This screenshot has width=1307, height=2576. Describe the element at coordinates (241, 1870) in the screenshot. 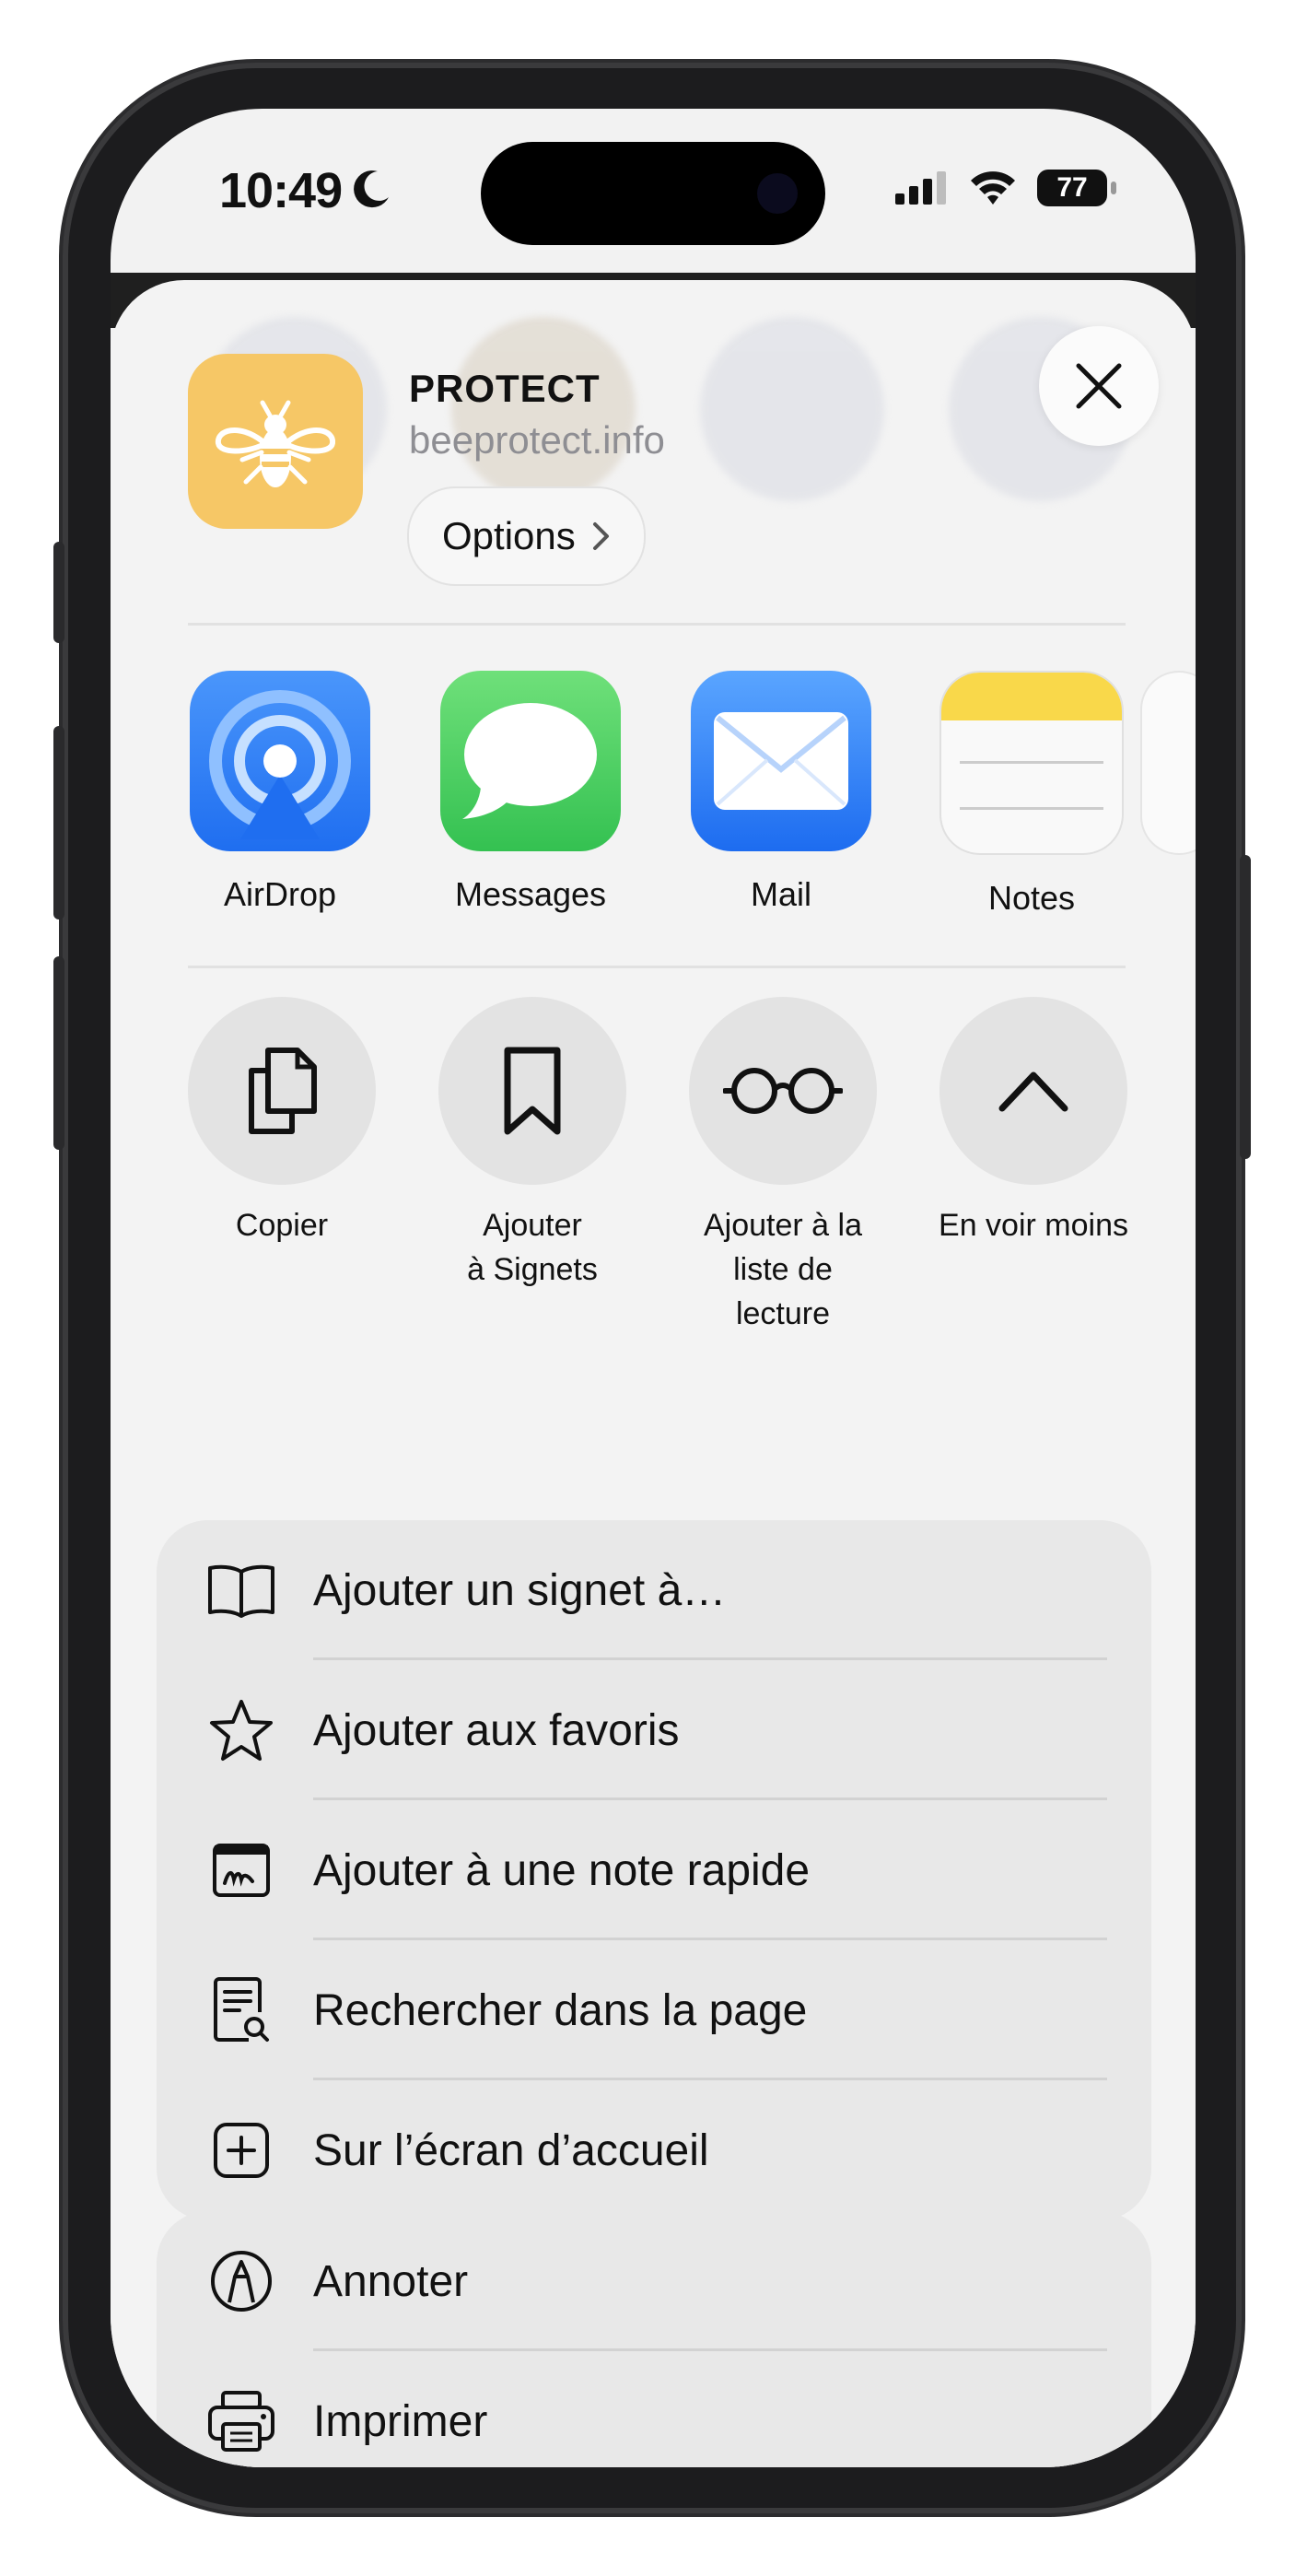

I see `quick-note-icon` at that location.